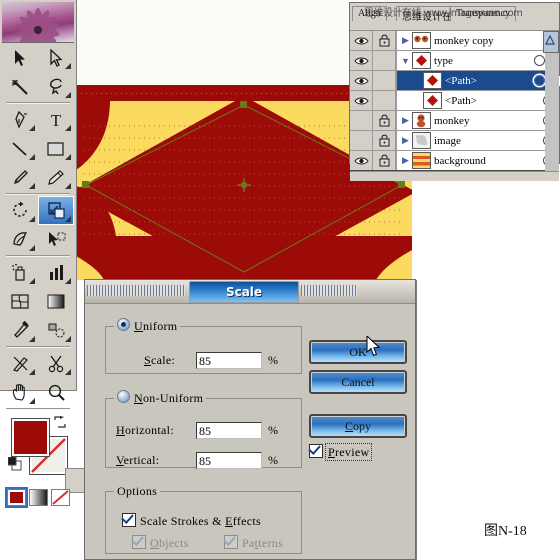 The image size is (560, 560). Describe the element at coordinates (56, 86) in the screenshot. I see `lasso-tool` at that location.